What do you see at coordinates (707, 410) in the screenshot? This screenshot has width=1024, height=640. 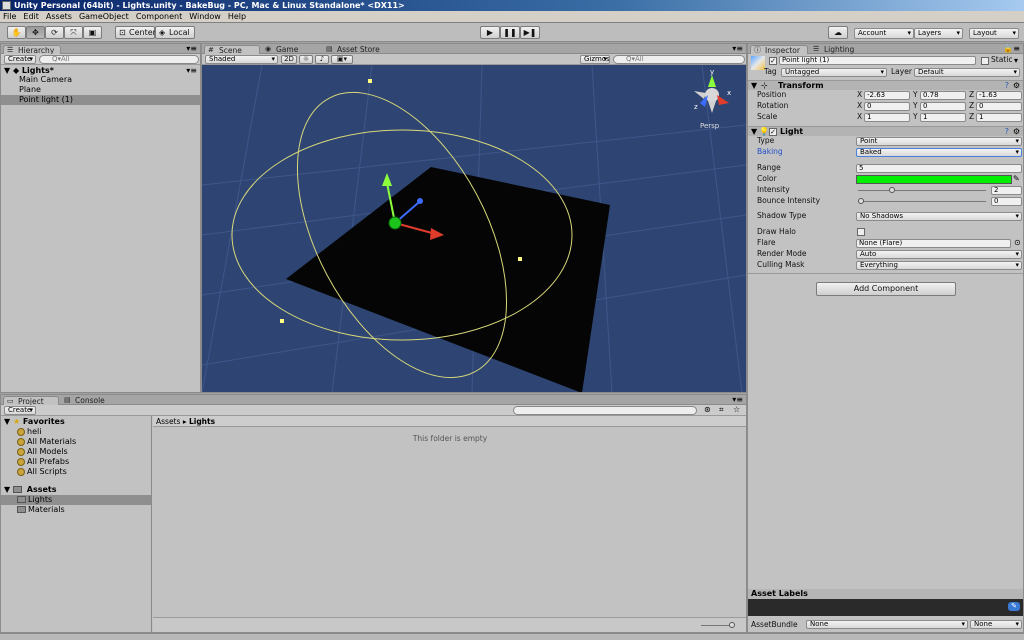 I see `filter-by-type-icon: ⊛` at bounding box center [707, 410].